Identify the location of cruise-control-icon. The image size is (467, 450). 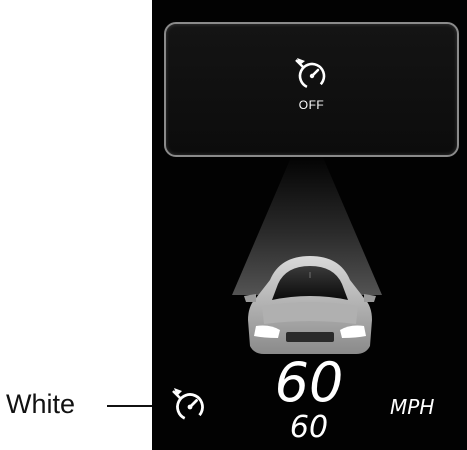
(310, 74).